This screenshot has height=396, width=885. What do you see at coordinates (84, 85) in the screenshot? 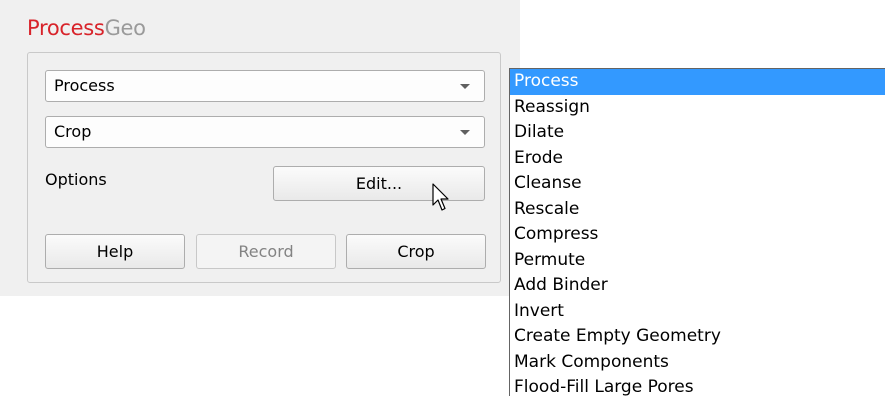
I see `category-combo-value: Process` at bounding box center [84, 85].